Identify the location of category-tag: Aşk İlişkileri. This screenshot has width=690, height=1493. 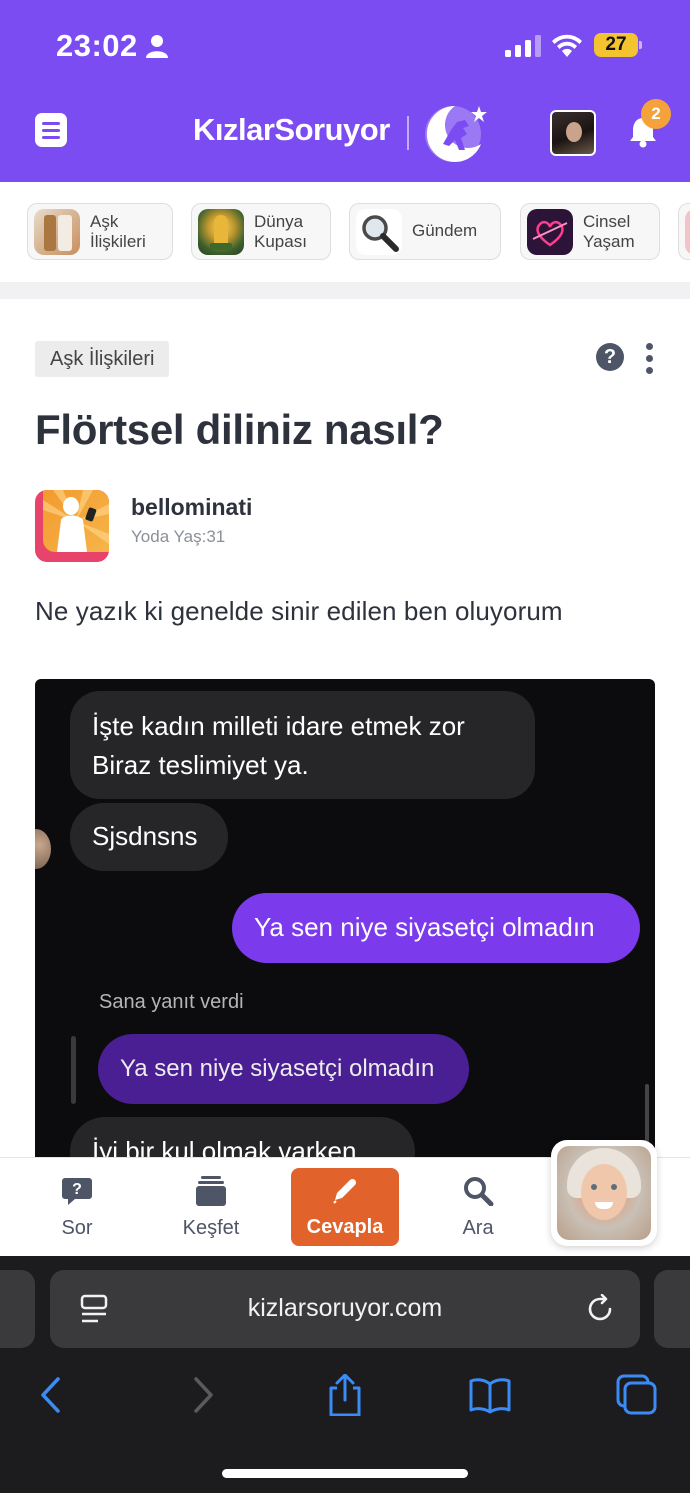
(102, 359).